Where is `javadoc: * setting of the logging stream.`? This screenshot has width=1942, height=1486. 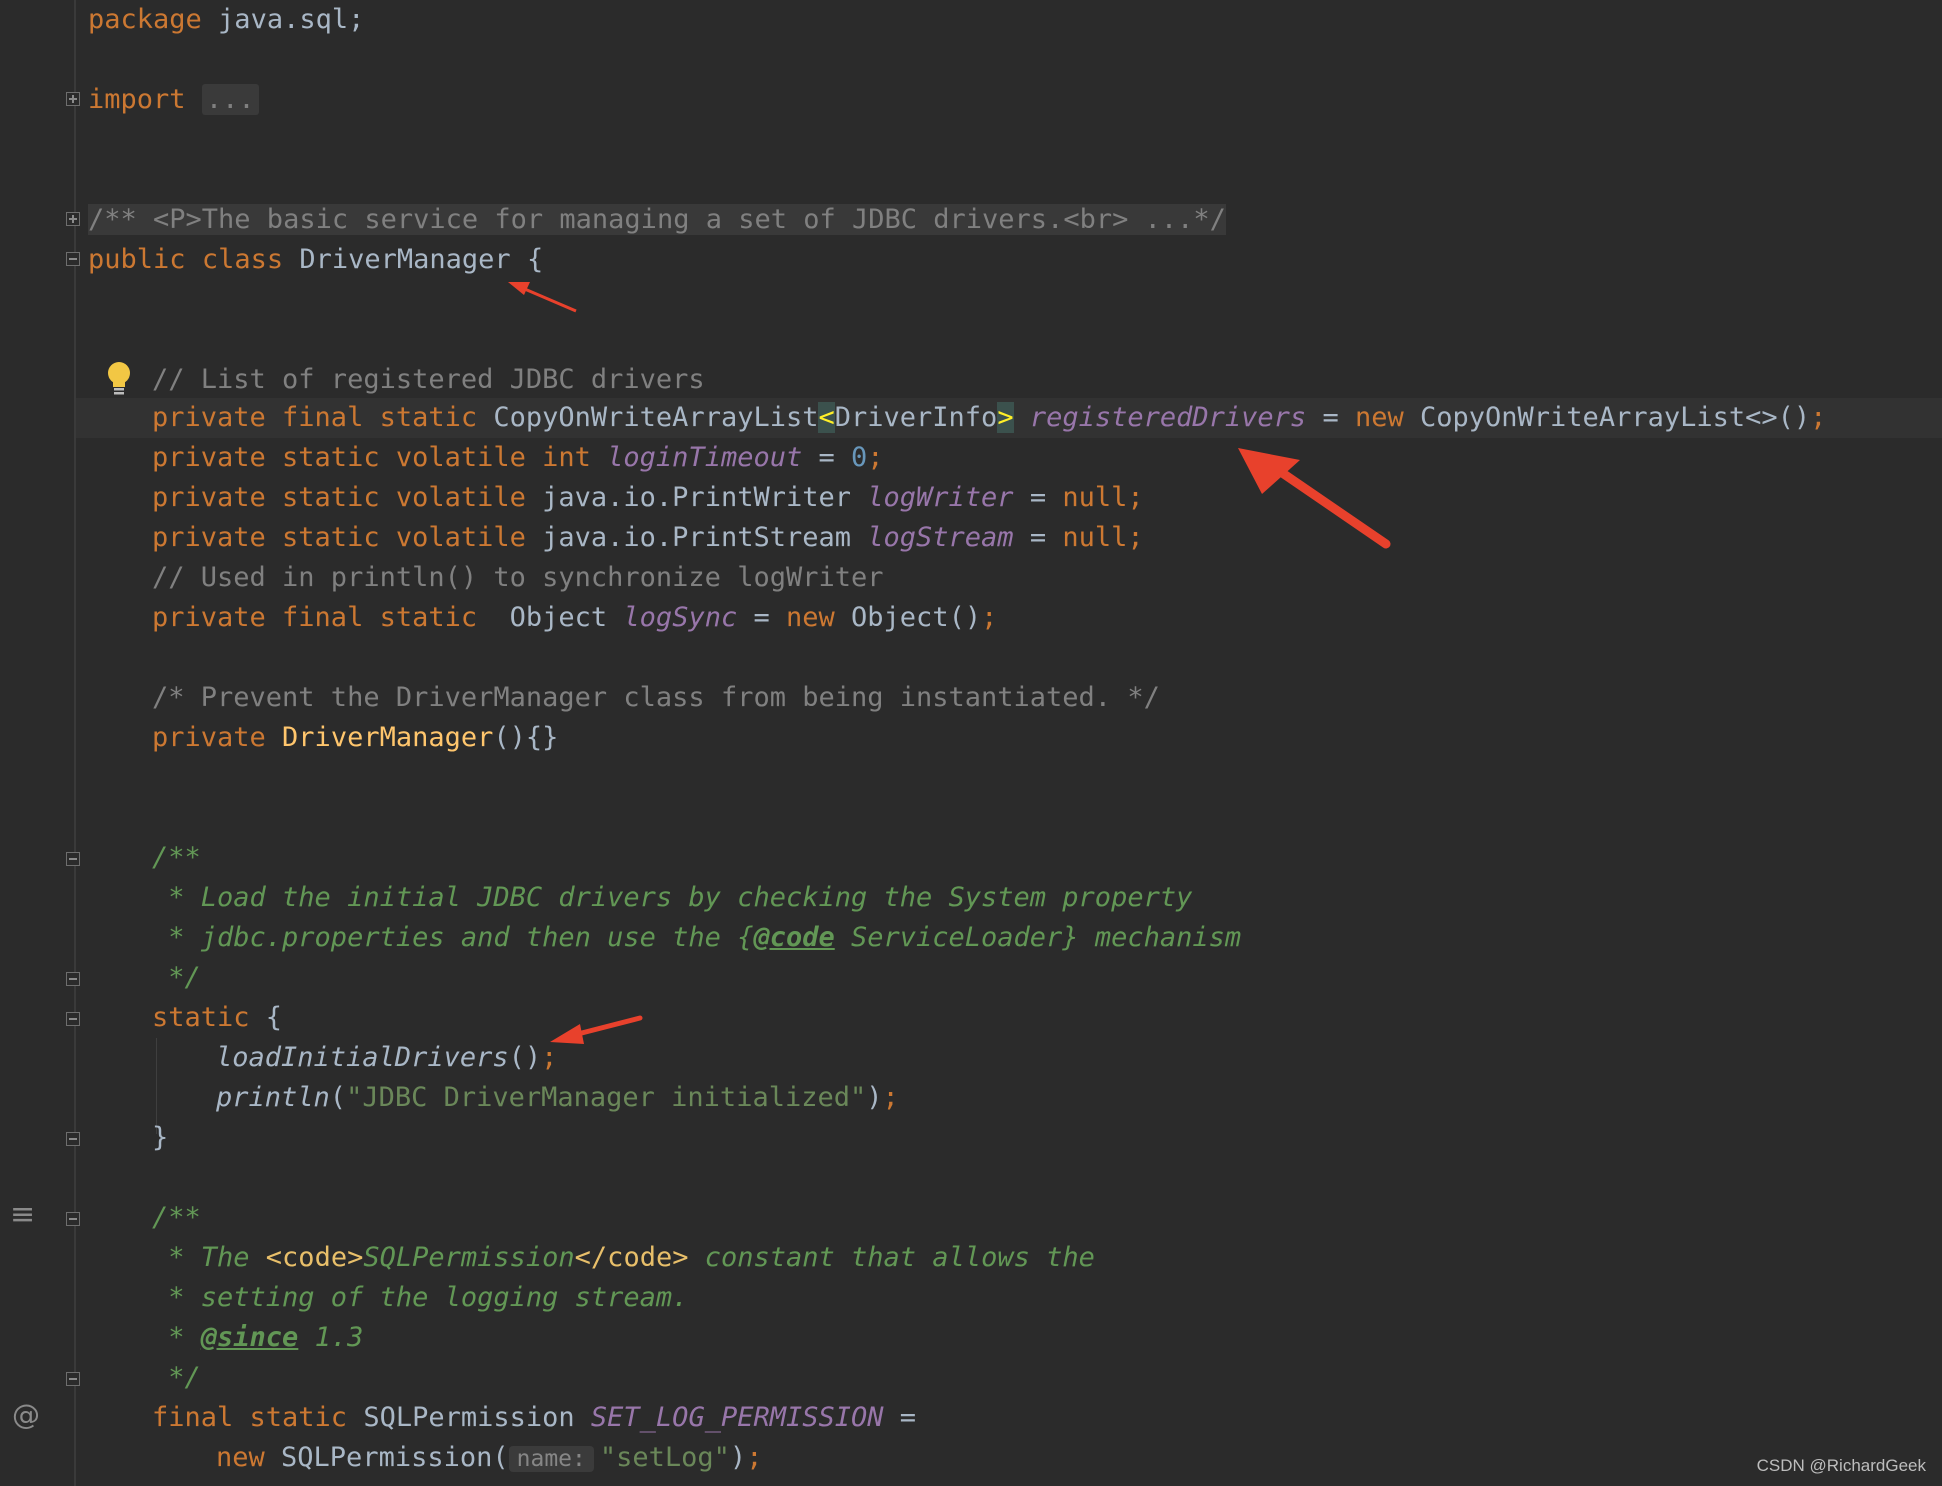 javadoc: * setting of the logging stream. is located at coordinates (420, 1297).